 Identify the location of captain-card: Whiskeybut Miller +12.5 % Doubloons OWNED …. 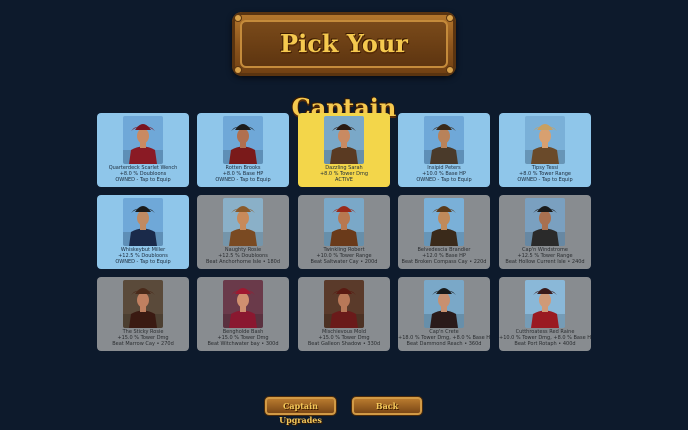
(143, 232).